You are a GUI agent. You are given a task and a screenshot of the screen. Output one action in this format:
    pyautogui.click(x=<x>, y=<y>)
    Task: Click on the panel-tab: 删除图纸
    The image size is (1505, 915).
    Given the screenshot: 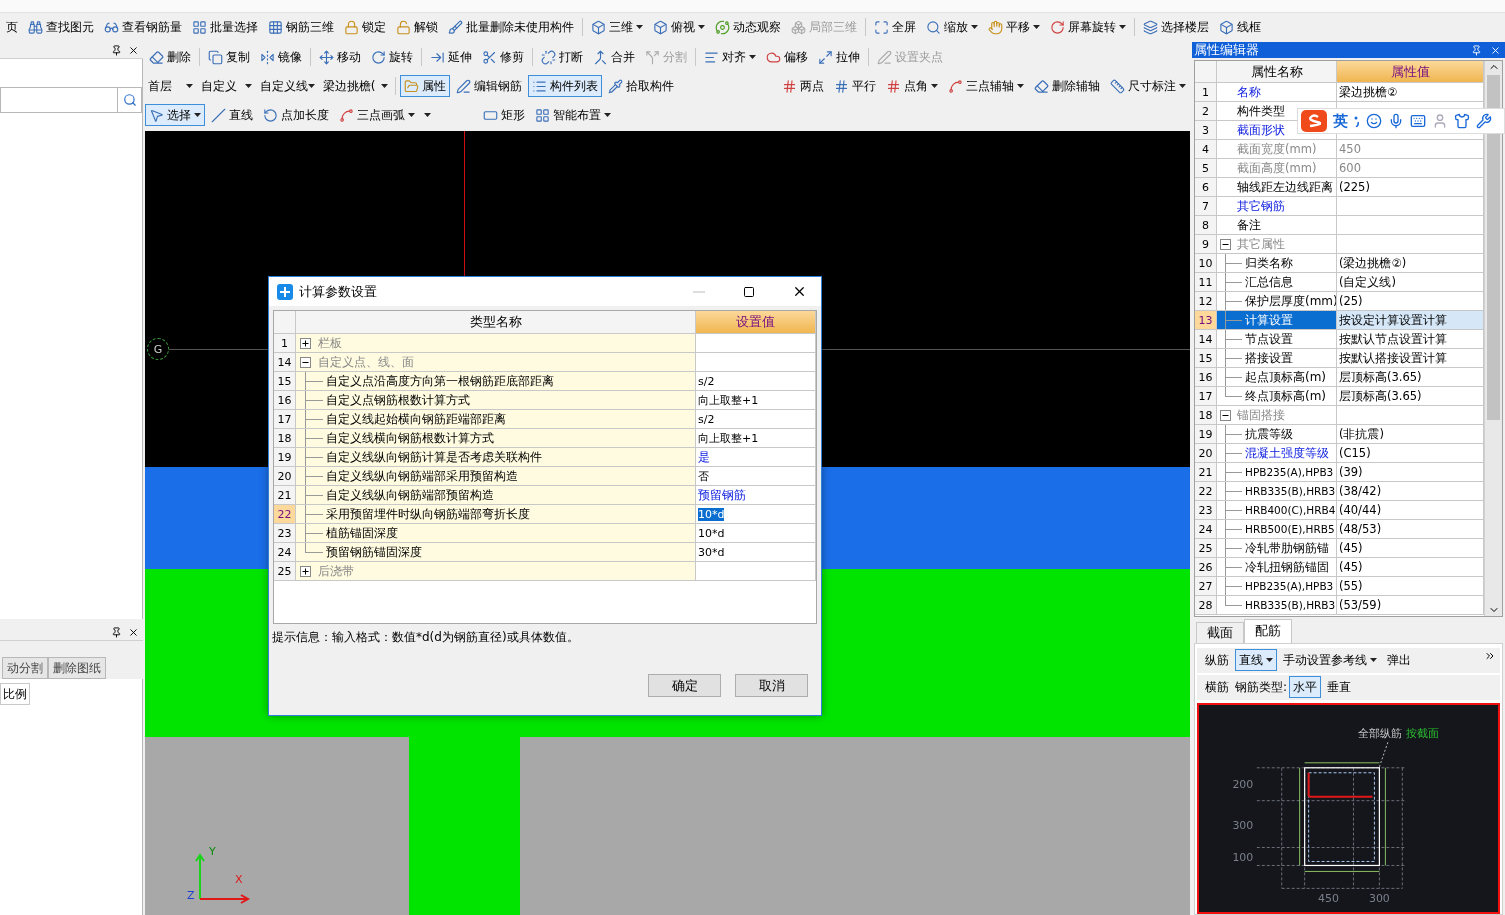 What is the action you would take?
    pyautogui.click(x=77, y=668)
    